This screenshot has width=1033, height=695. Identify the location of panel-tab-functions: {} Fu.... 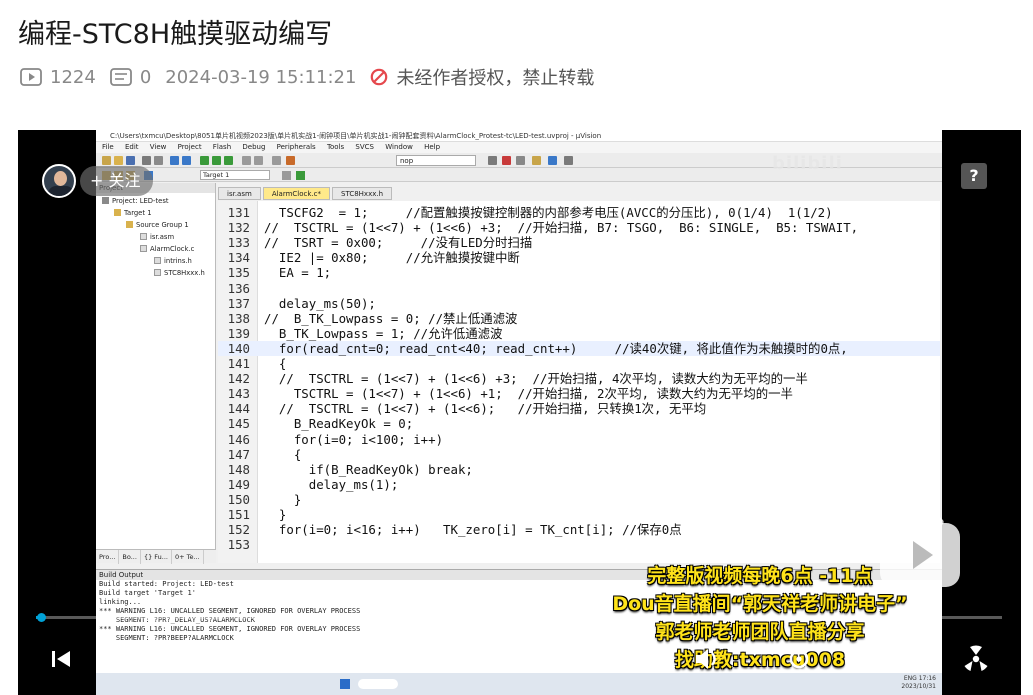
(156, 557).